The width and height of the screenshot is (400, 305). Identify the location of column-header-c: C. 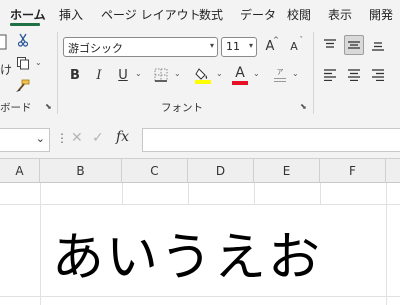
(155, 171).